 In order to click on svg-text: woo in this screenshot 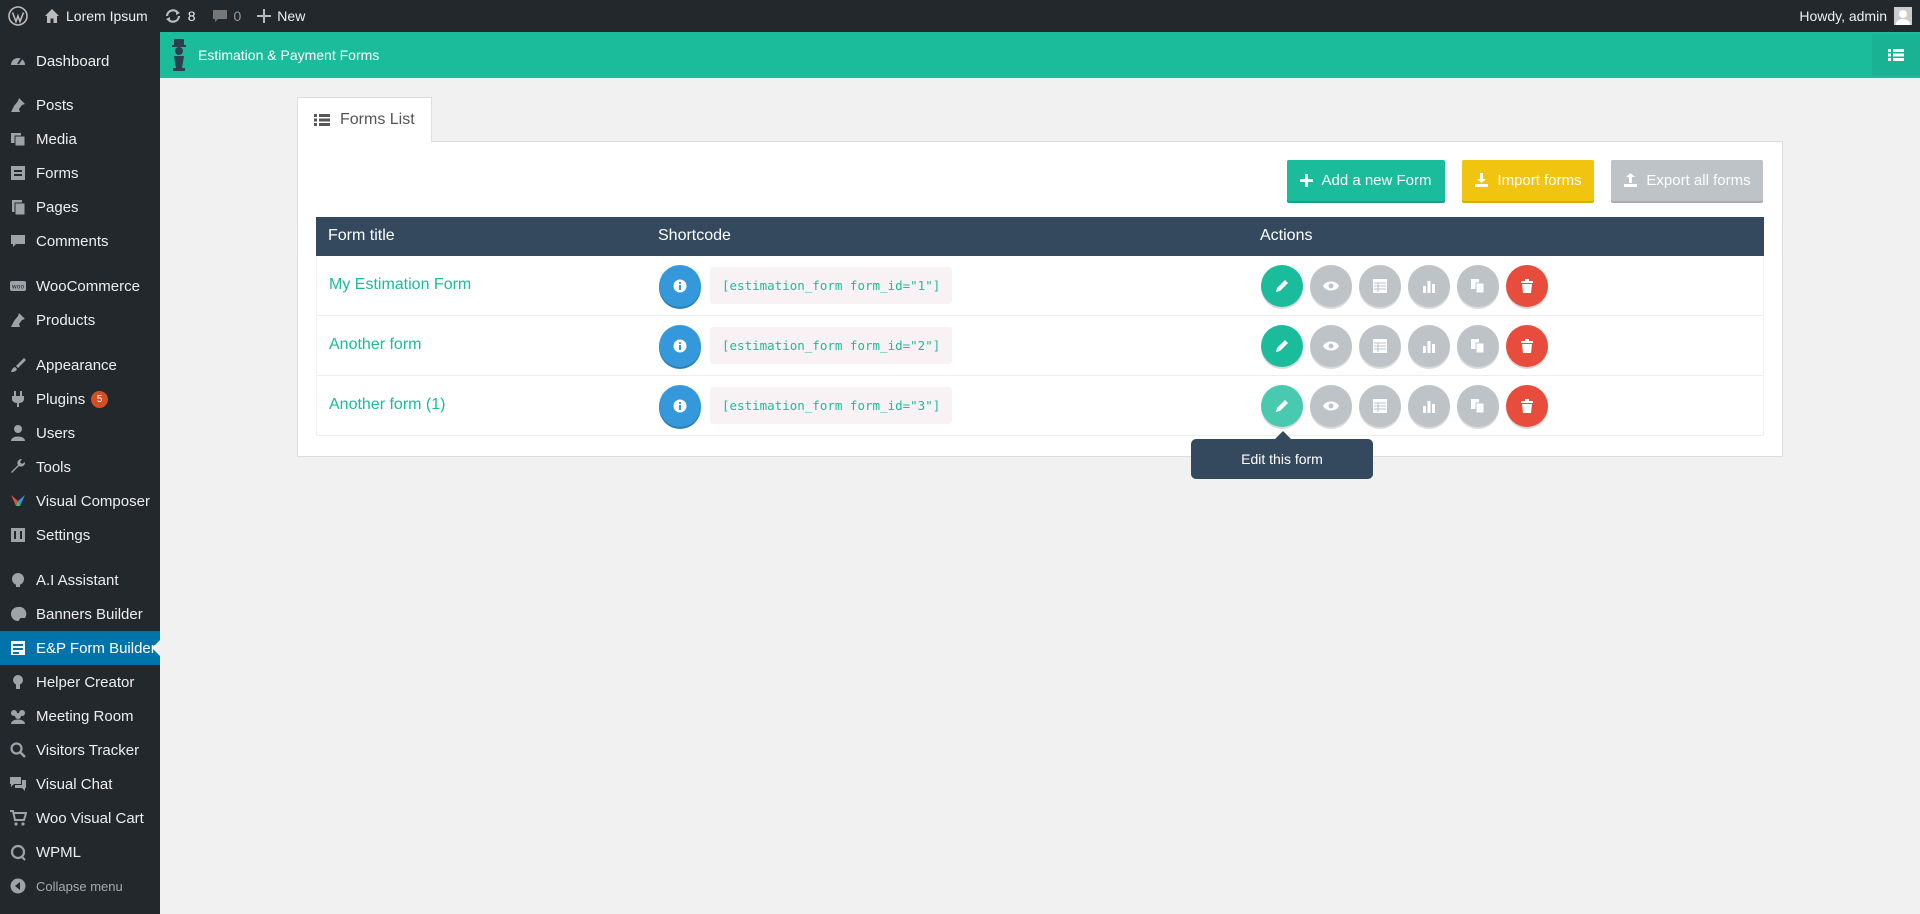, I will do `click(18, 287)`.